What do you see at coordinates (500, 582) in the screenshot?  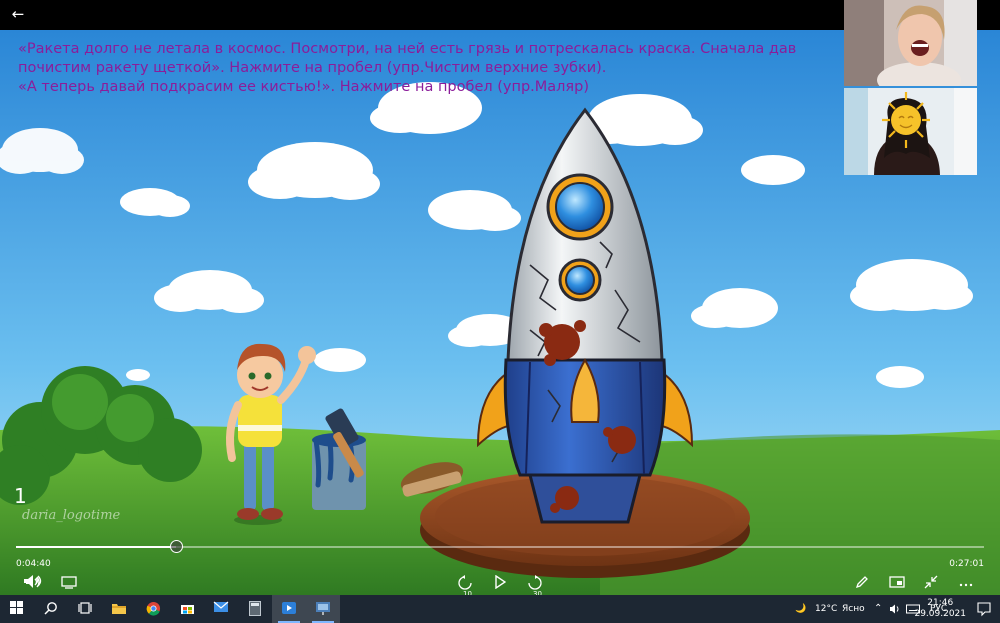 I see `play-icon` at bounding box center [500, 582].